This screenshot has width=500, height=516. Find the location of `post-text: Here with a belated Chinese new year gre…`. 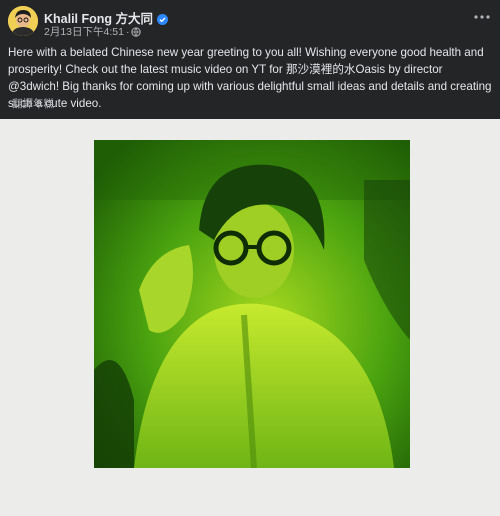

post-text: Here with a belated Chinese new year gre… is located at coordinates (250, 78).